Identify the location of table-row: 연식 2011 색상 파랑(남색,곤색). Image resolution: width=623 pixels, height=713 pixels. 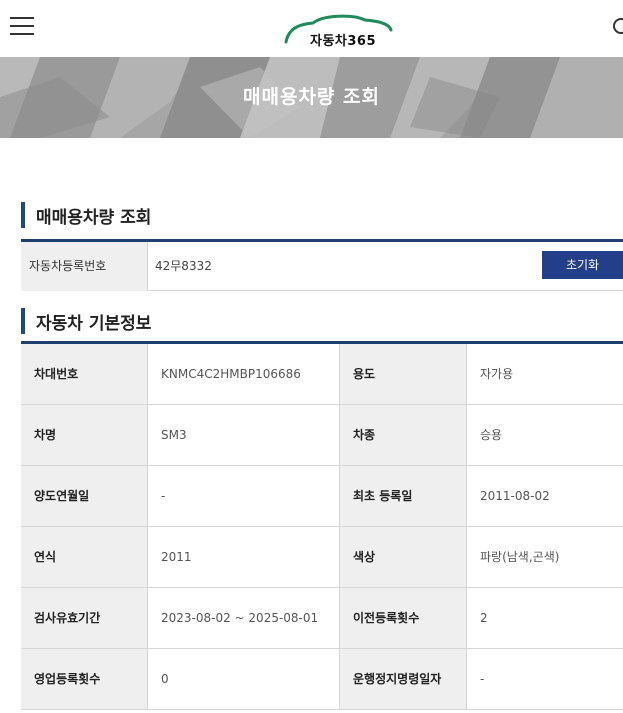
(322, 557).